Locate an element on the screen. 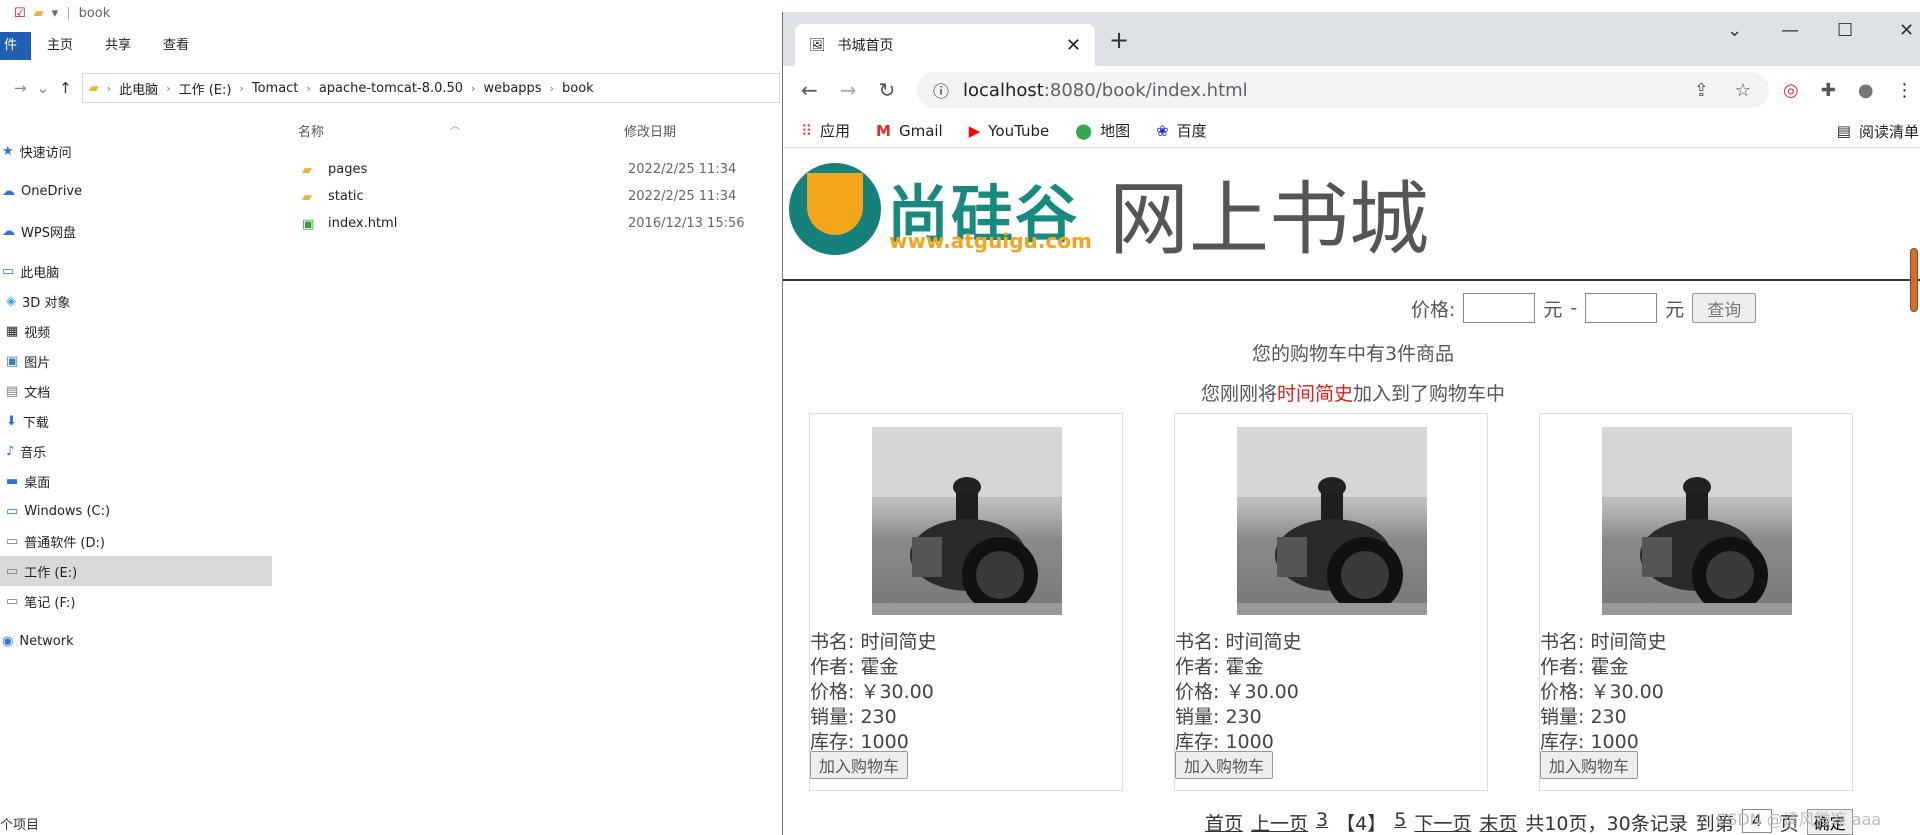 This screenshot has height=835, width=1920. nav-downloads: ⬇ 下载 is located at coordinates (136, 421).